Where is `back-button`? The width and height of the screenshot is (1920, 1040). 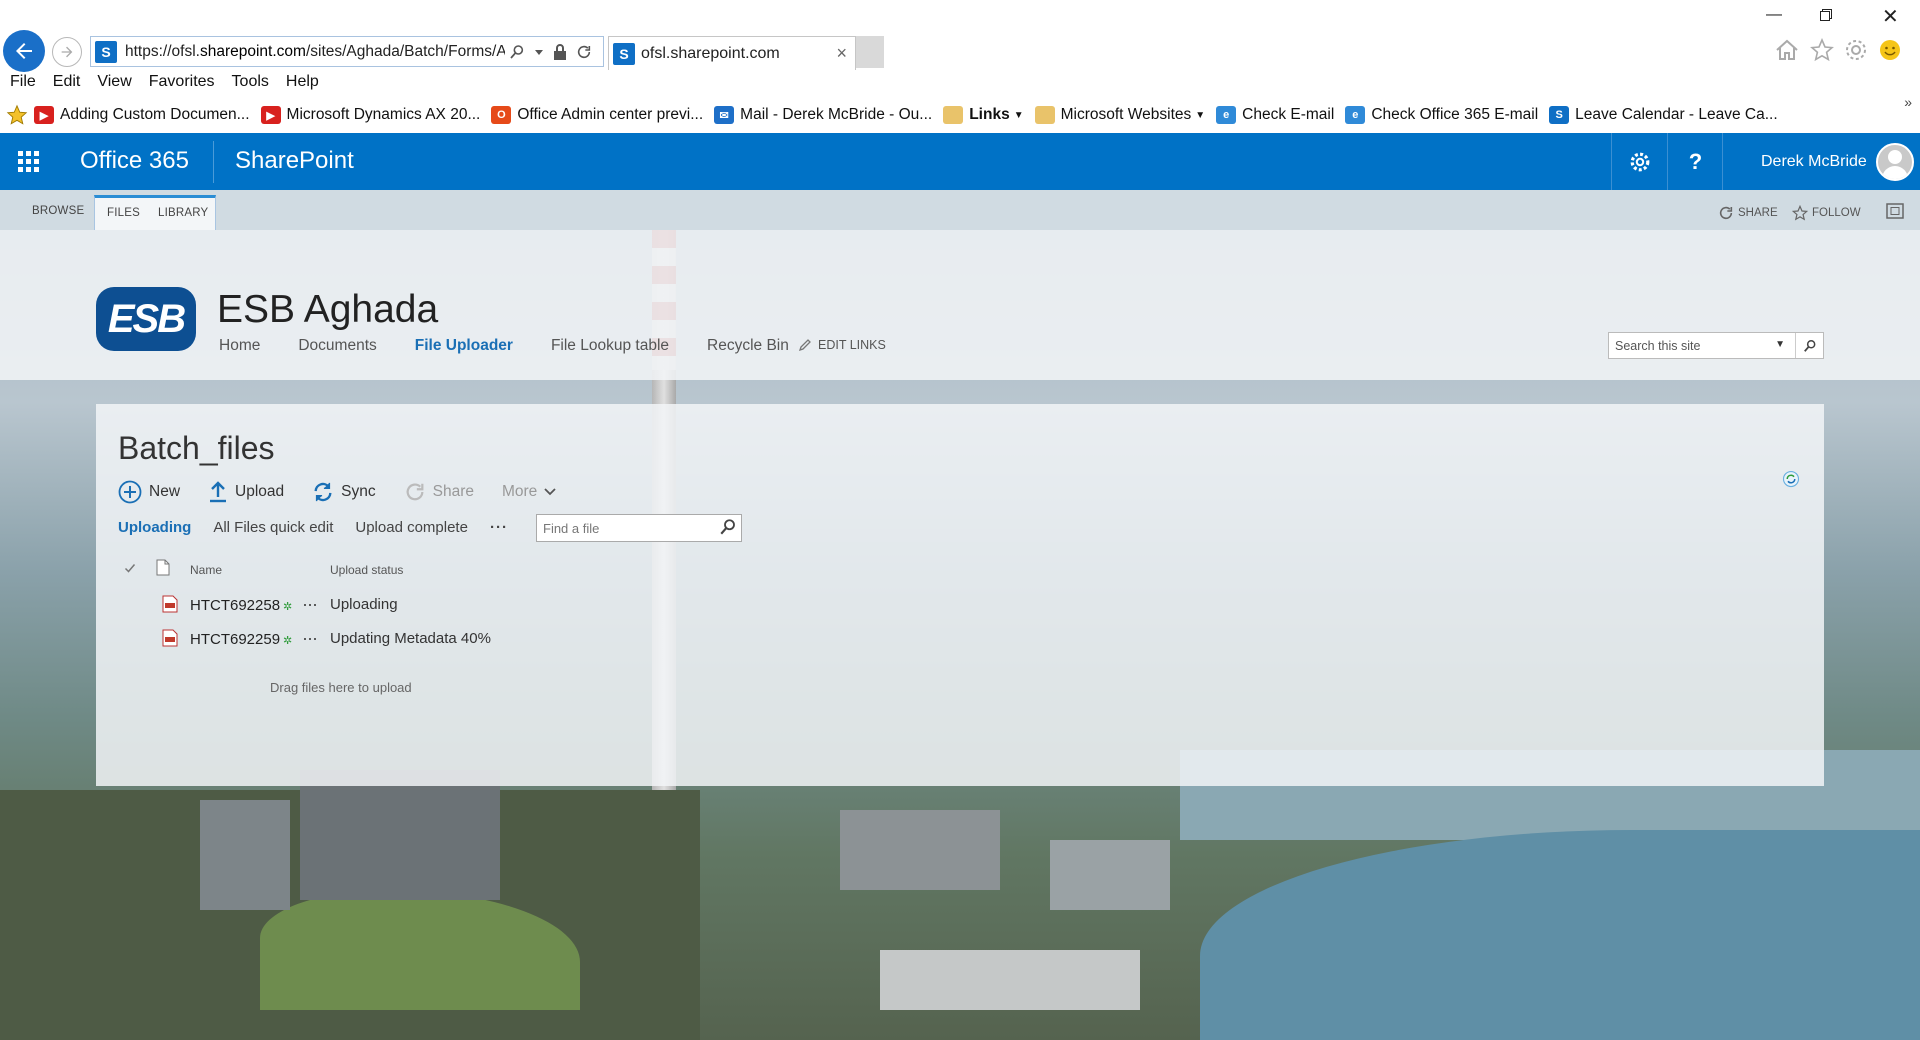
back-button is located at coordinates (24, 51).